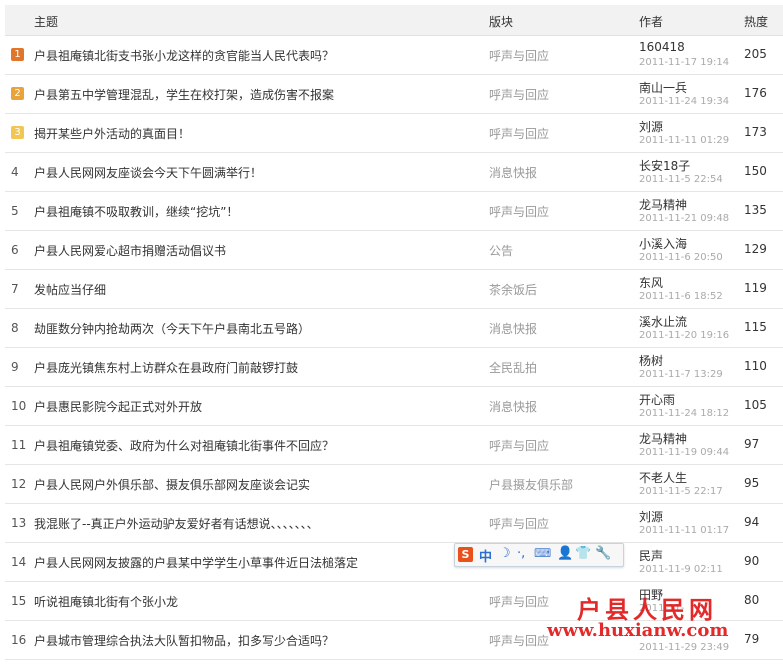 The width and height of the screenshot is (783, 664). I want to click on heat-count: 173, so click(755, 132).